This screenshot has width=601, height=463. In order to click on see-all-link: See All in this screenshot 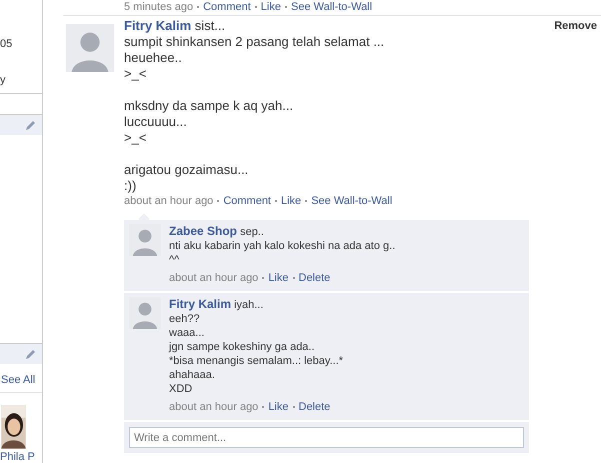, I will do `click(21, 379)`.